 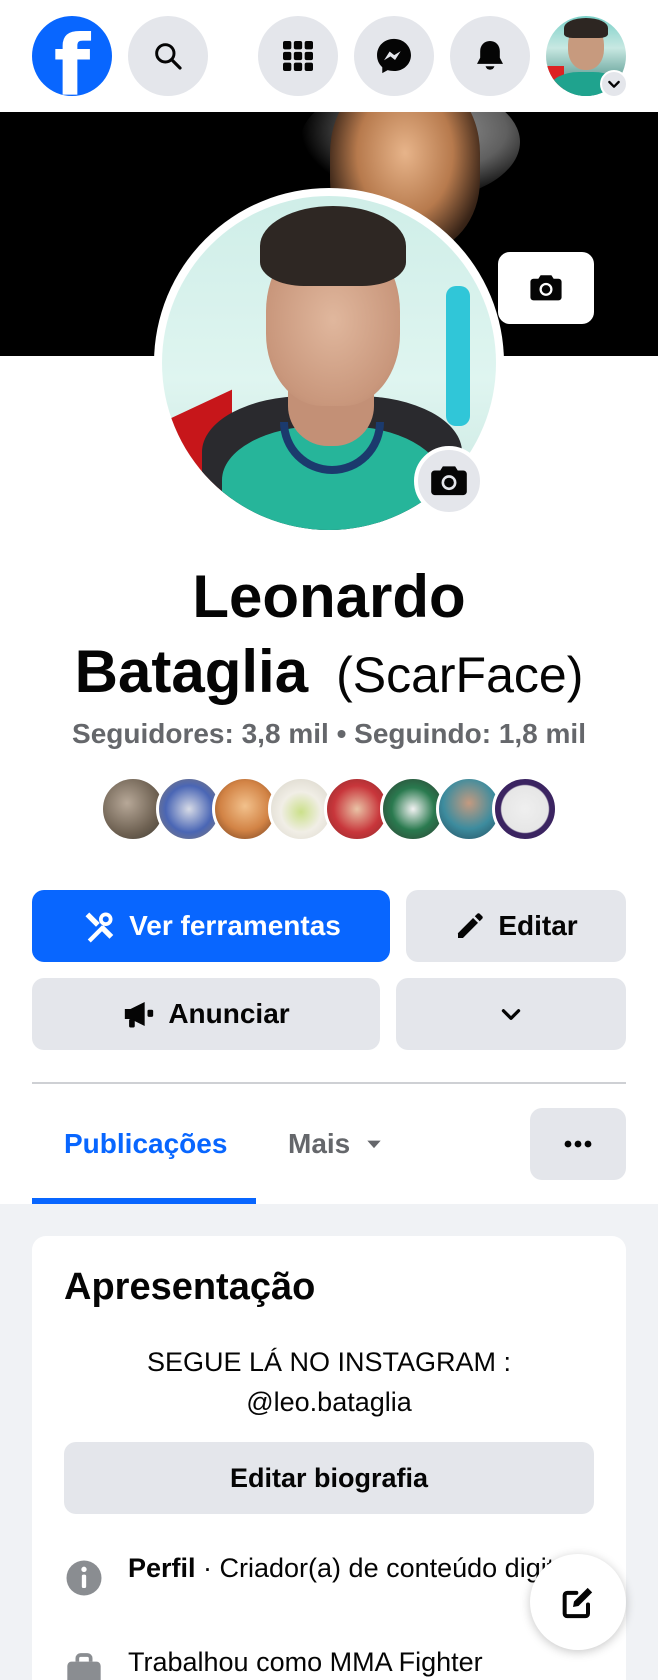 I want to click on edit-cover-photo-button, so click(x=546, y=288).